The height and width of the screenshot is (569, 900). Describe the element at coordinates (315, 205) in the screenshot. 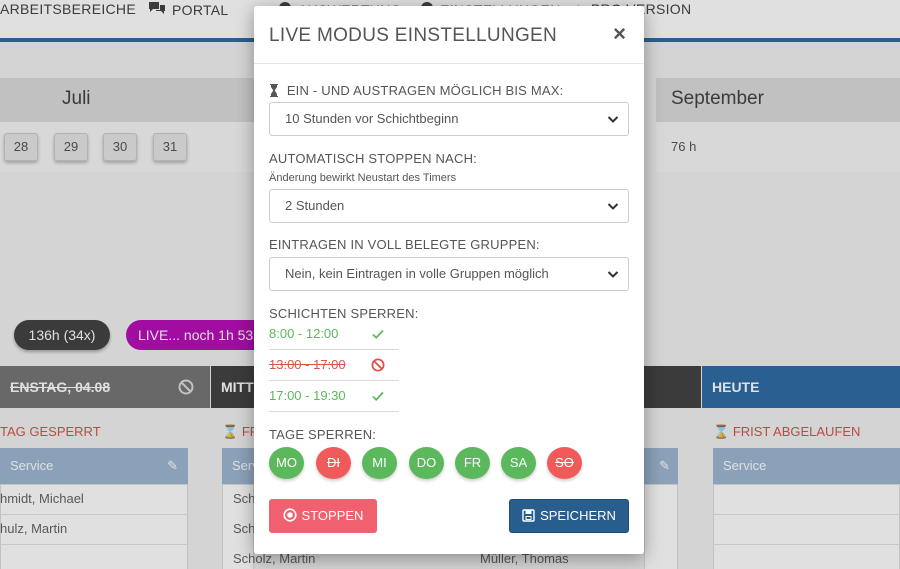

I see `auto-stop-value: 2 Stunden` at that location.